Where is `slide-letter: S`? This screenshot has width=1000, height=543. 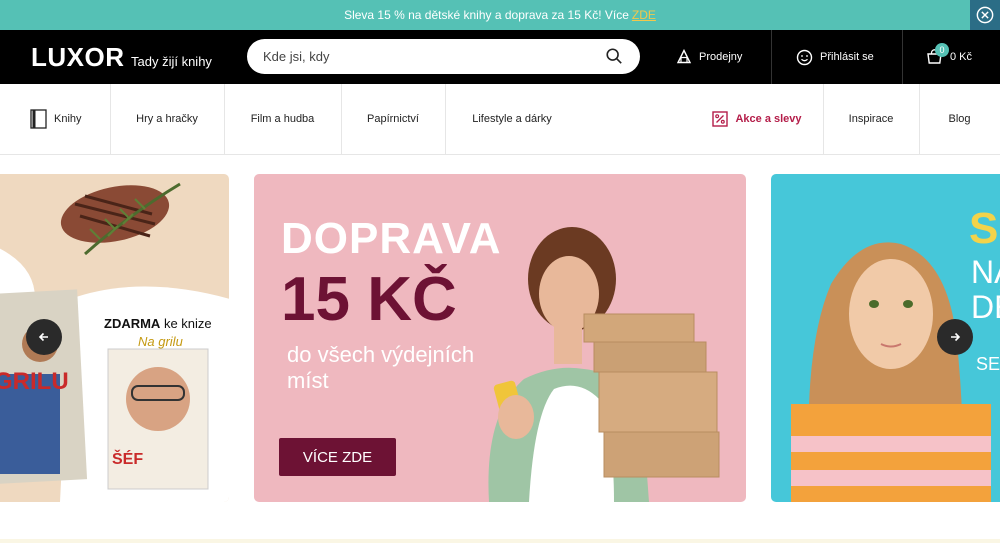 slide-letter: S is located at coordinates (984, 228).